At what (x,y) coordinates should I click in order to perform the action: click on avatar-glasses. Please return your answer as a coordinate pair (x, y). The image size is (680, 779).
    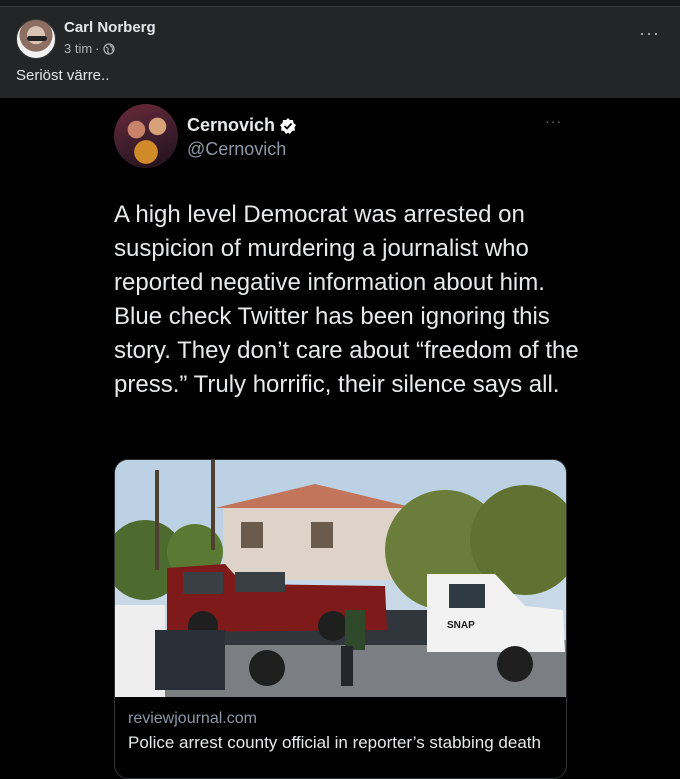
    Looking at the image, I should click on (37, 38).